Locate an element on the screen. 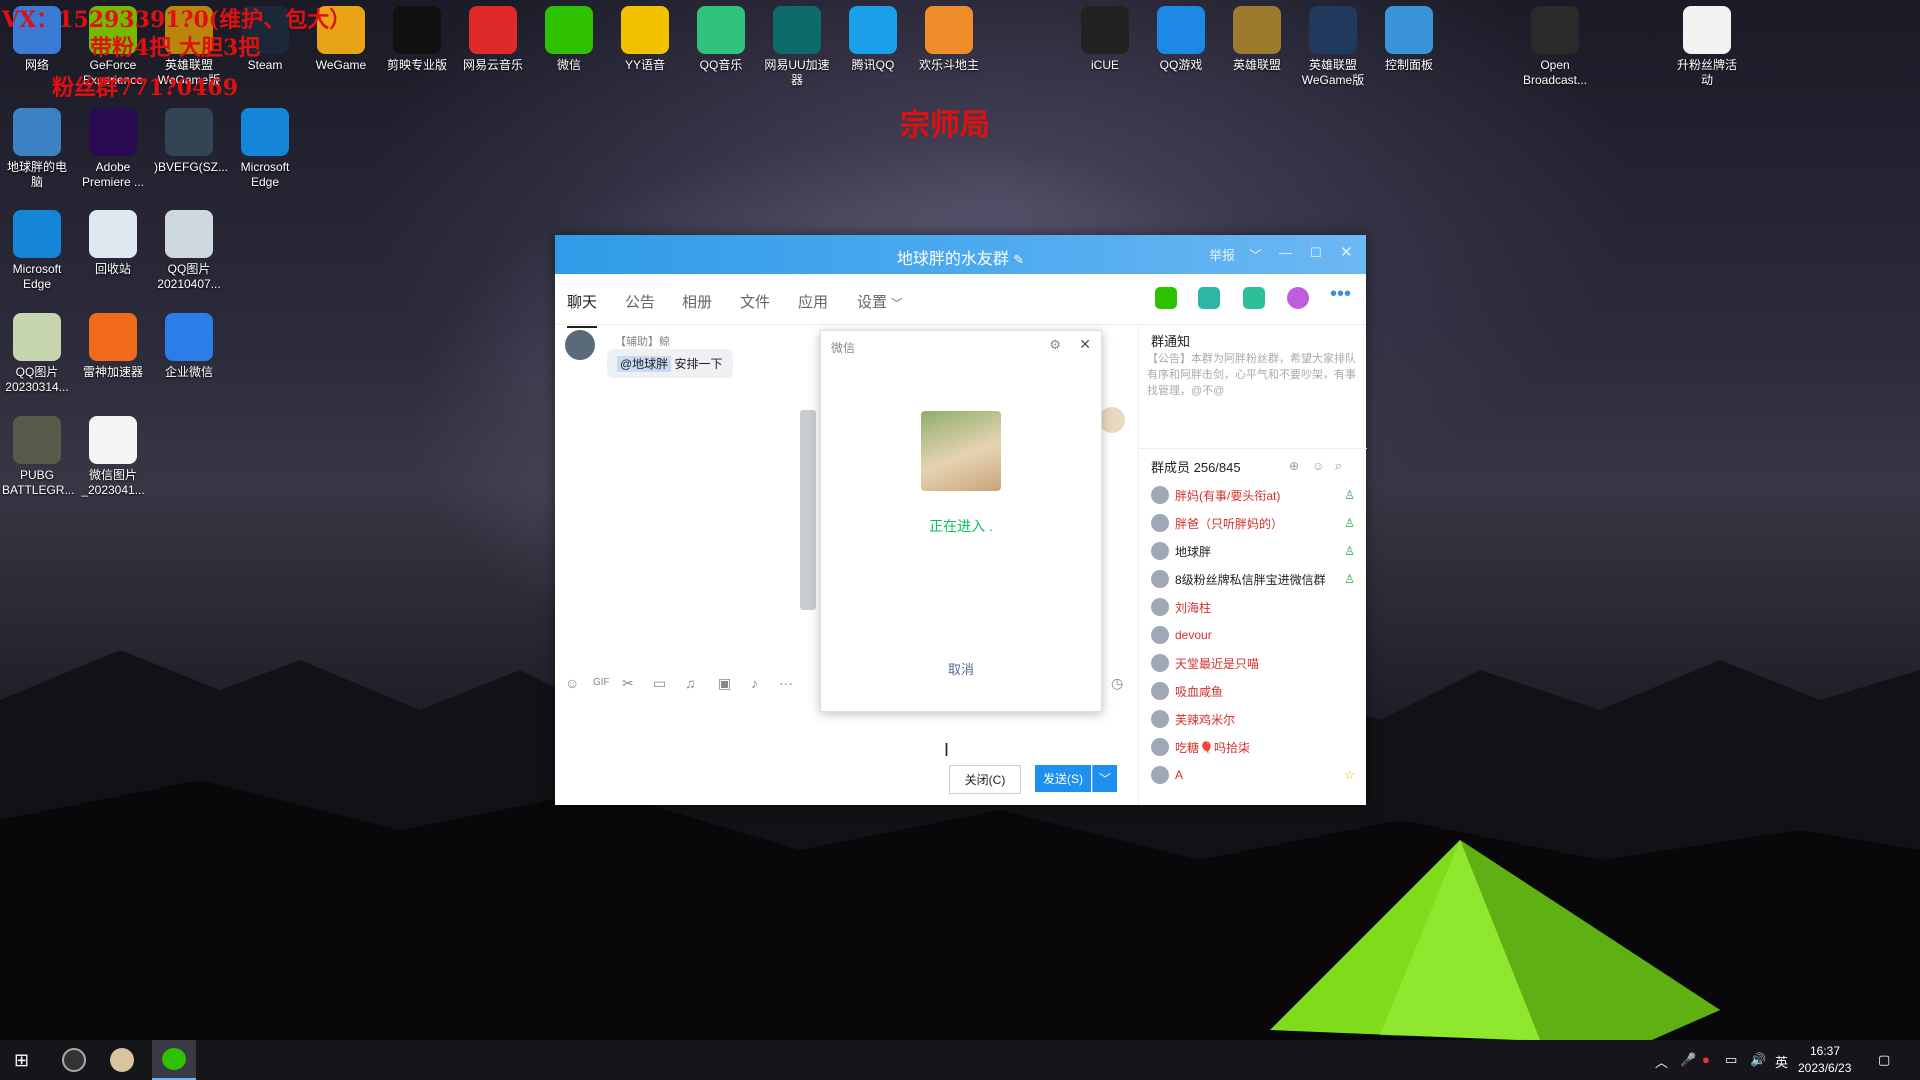 This screenshot has height=1080, width=1920. desktop-icon: iCUE is located at coordinates (1105, 39).